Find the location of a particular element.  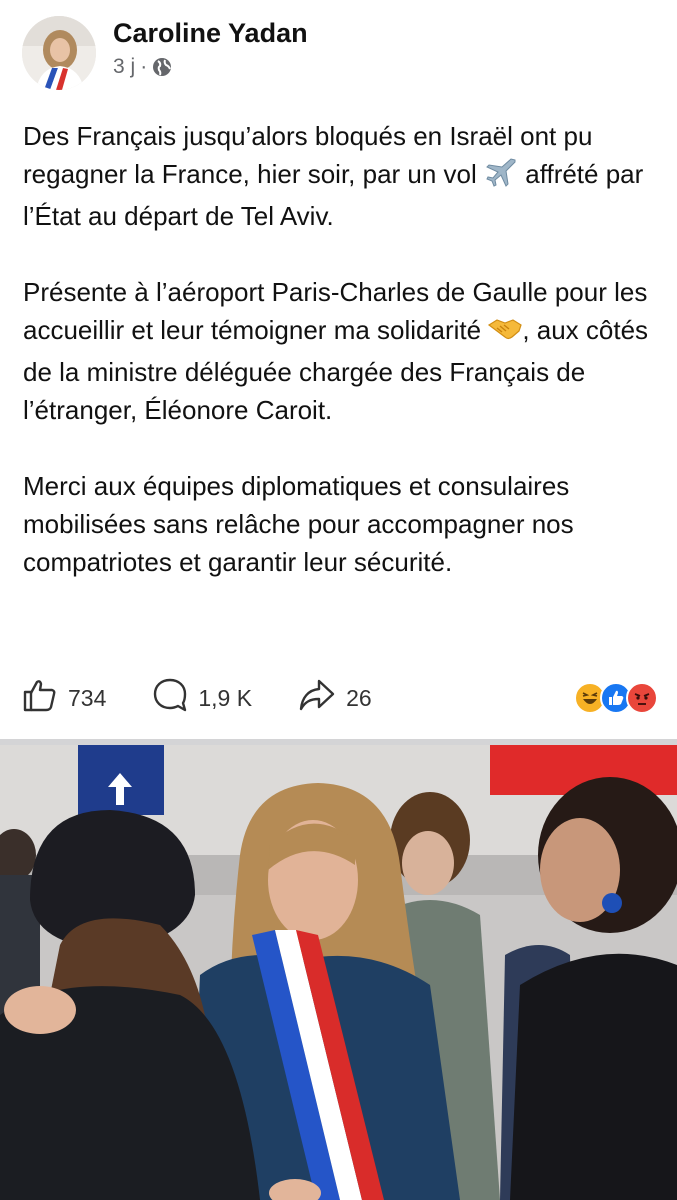

globe-icon is located at coordinates (162, 67).